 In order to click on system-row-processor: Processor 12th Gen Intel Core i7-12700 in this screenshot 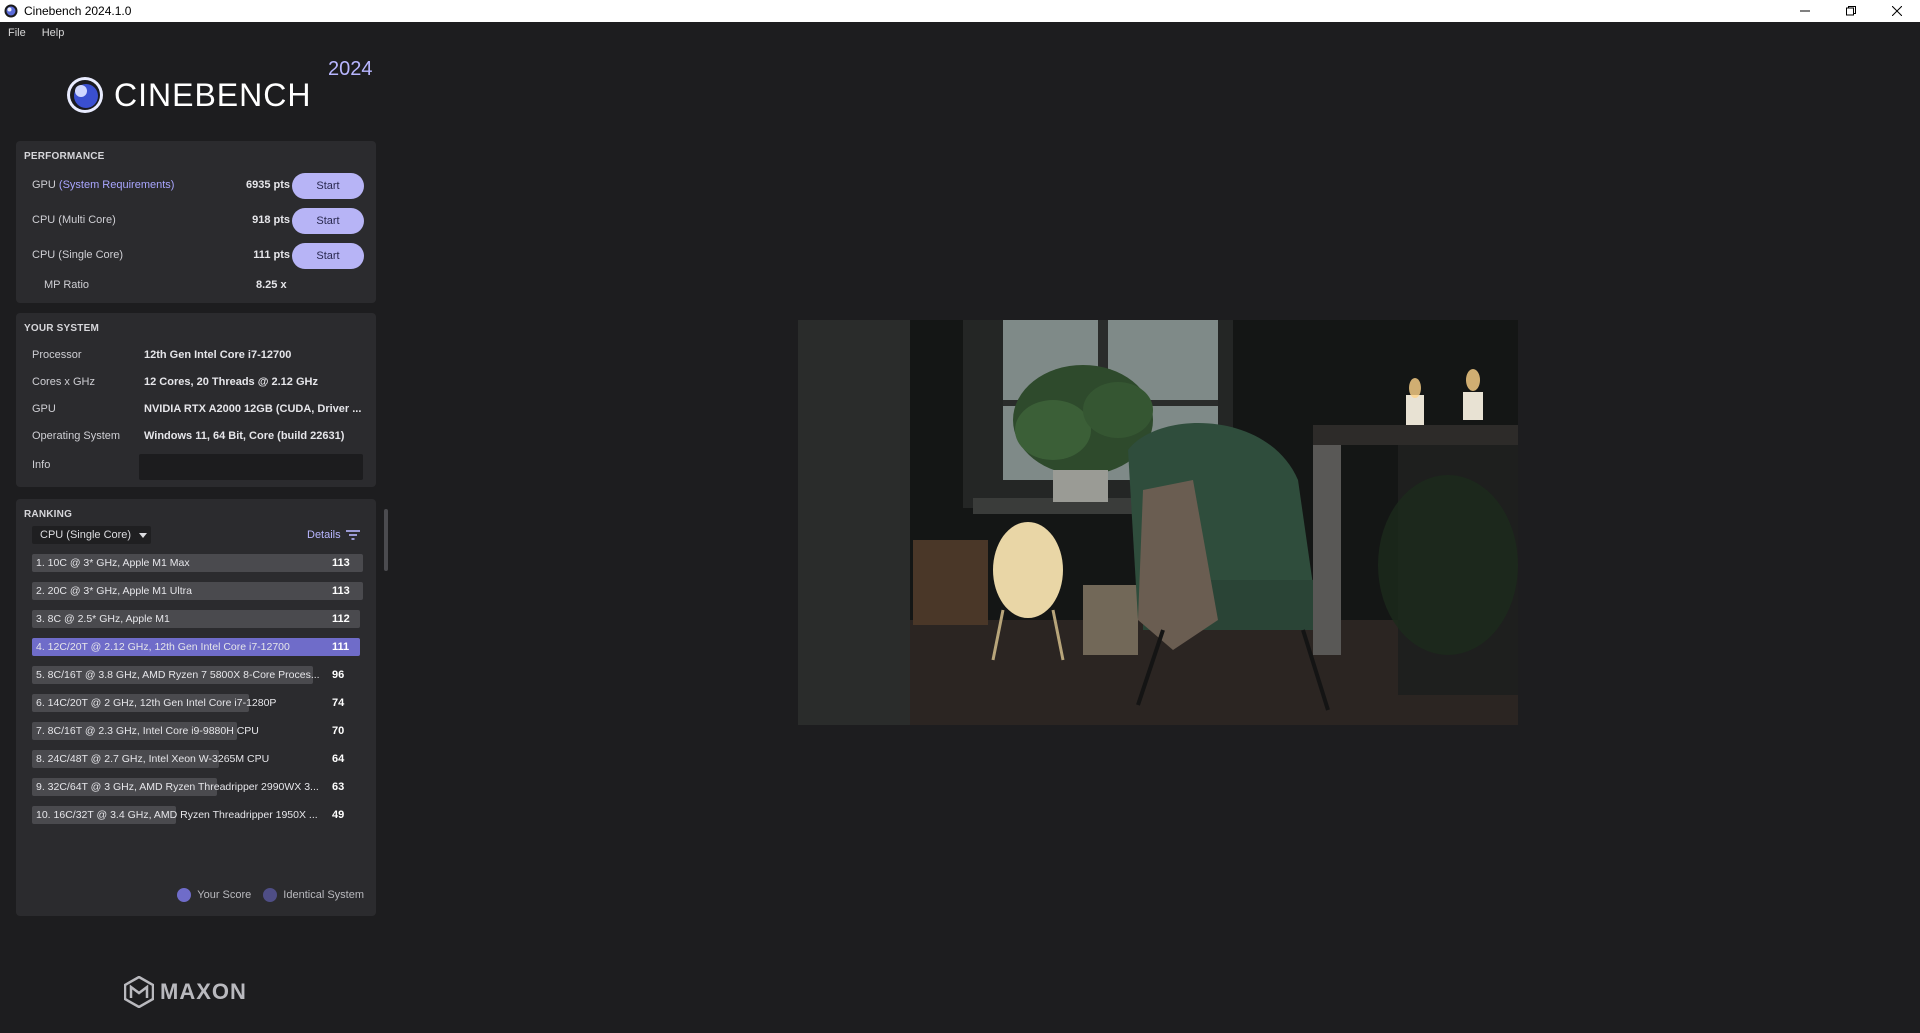, I will do `click(196, 356)`.